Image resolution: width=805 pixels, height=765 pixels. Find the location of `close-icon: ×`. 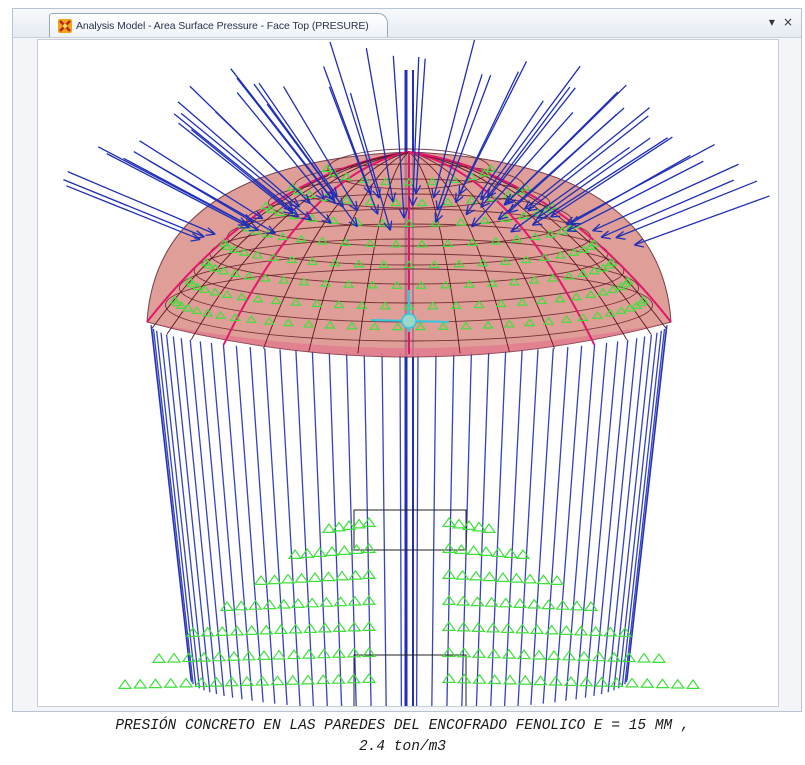

close-icon: × is located at coordinates (788, 22).